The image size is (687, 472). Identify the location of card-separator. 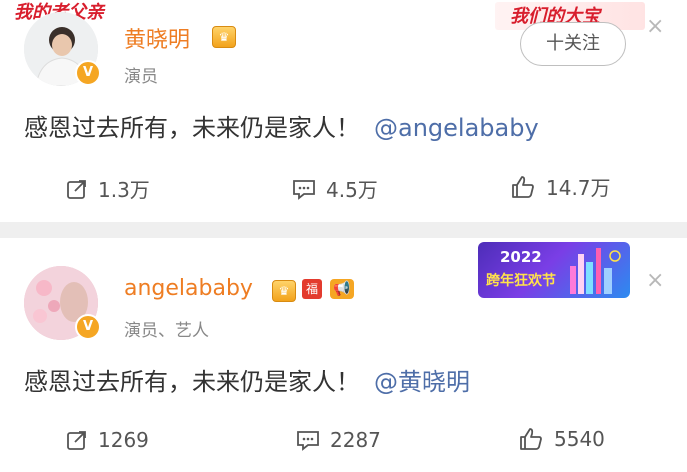
(343, 230).